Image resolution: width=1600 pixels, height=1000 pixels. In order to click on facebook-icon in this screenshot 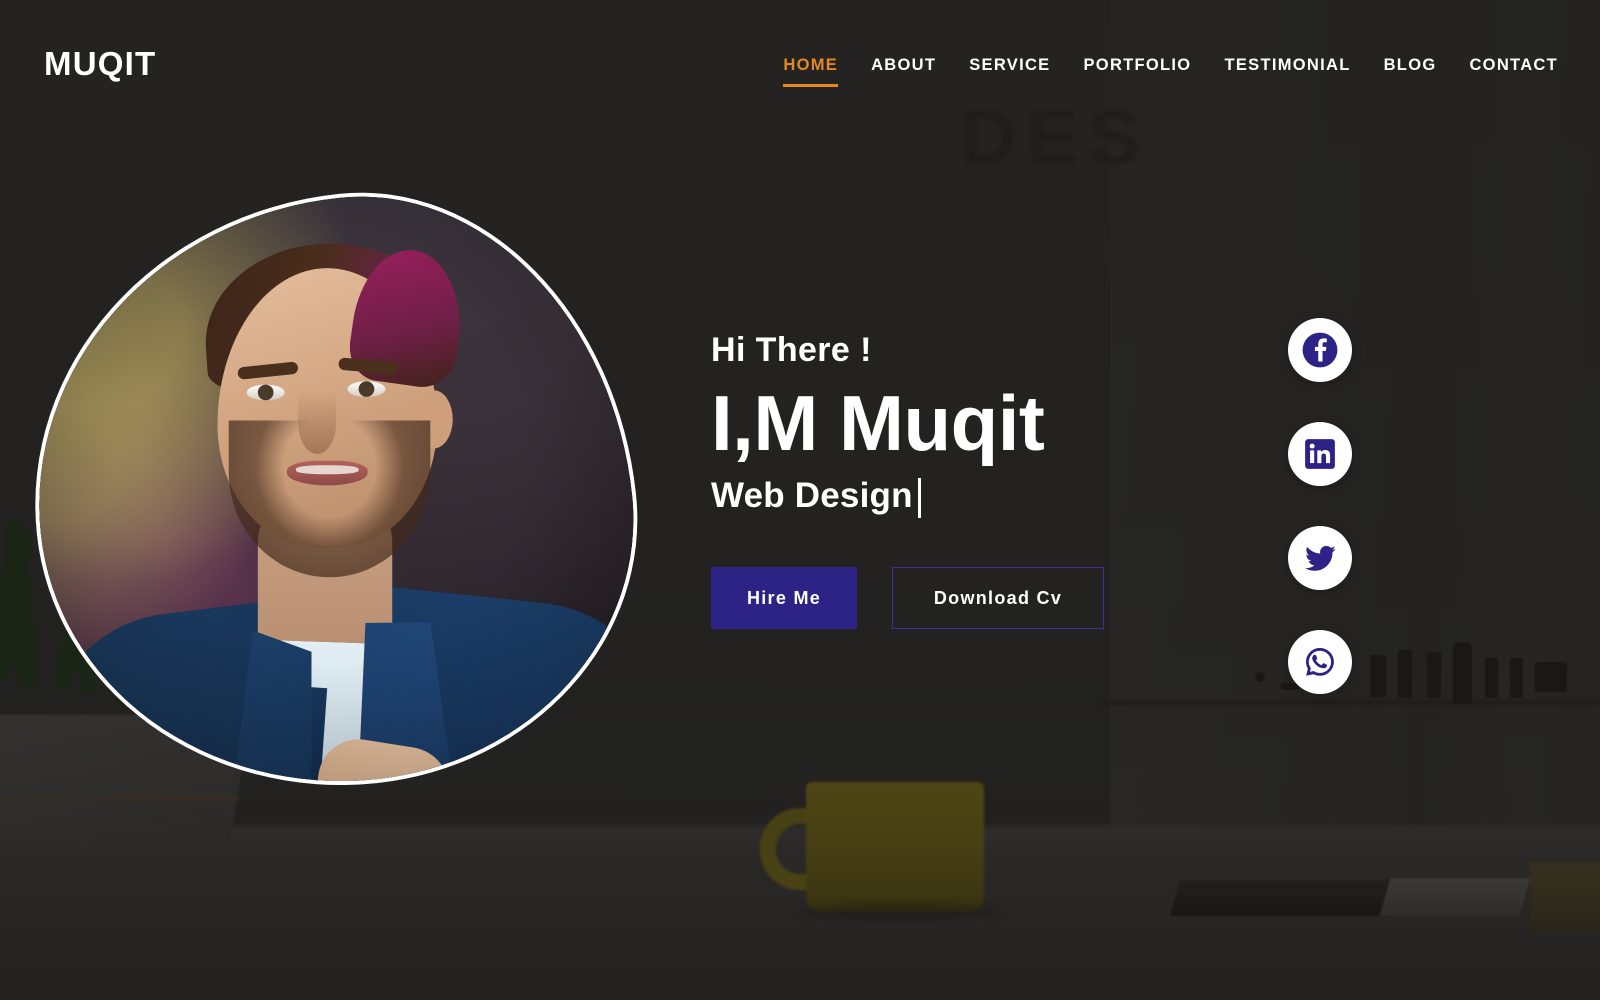, I will do `click(1320, 350)`.